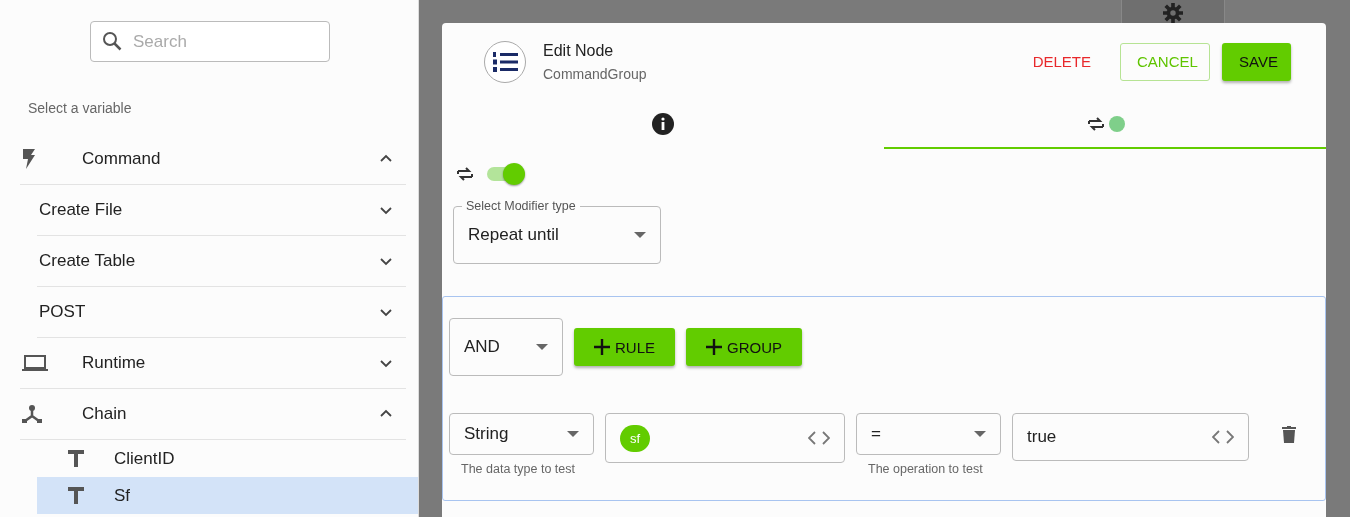 Image resolution: width=1350 pixels, height=517 pixels. What do you see at coordinates (229, 159) in the screenshot?
I see `tree-group-label: Command` at bounding box center [229, 159].